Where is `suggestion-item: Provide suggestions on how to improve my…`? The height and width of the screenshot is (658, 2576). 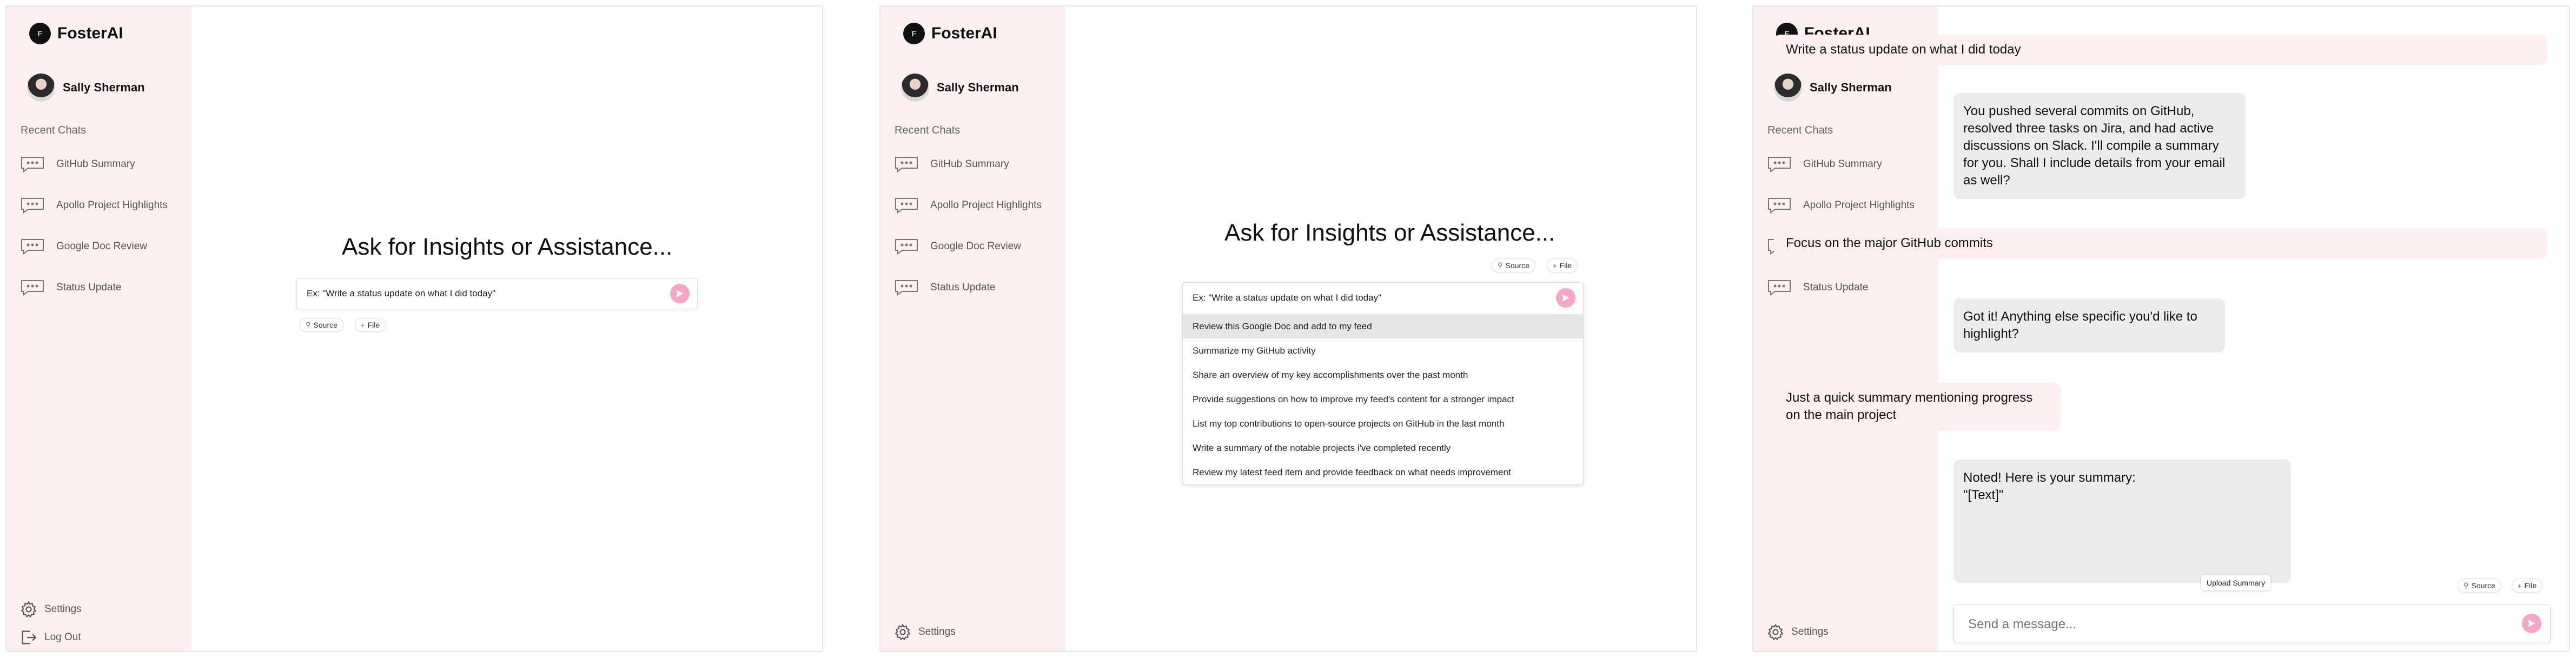 suggestion-item: Provide suggestions on how to improve my… is located at coordinates (1383, 399).